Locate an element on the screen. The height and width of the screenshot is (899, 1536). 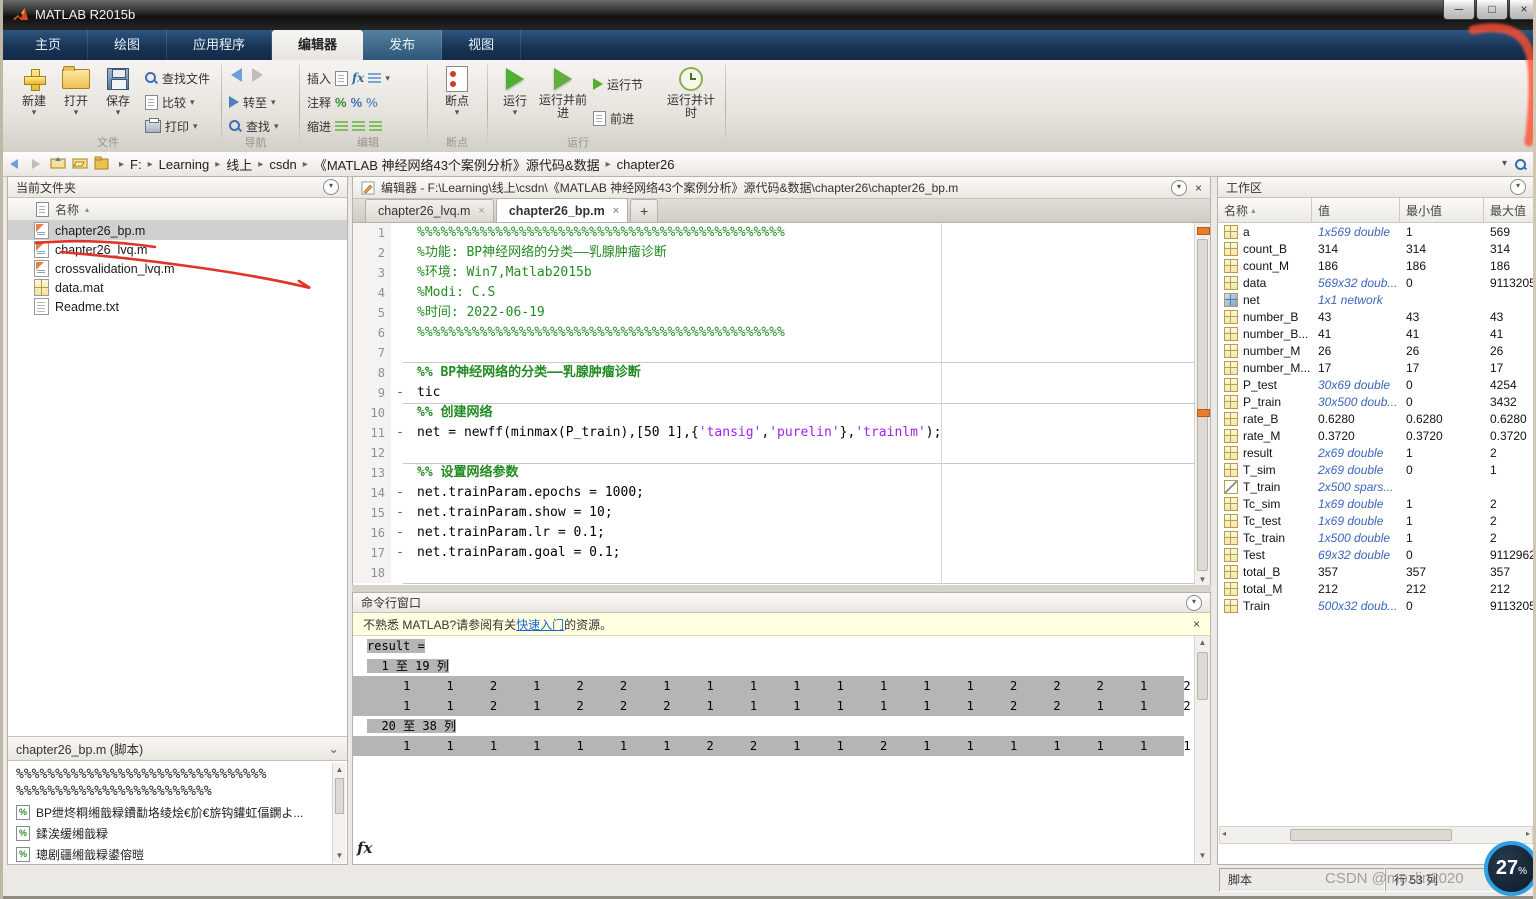
open-button: 打开 ▾ is located at coordinates (76, 90).